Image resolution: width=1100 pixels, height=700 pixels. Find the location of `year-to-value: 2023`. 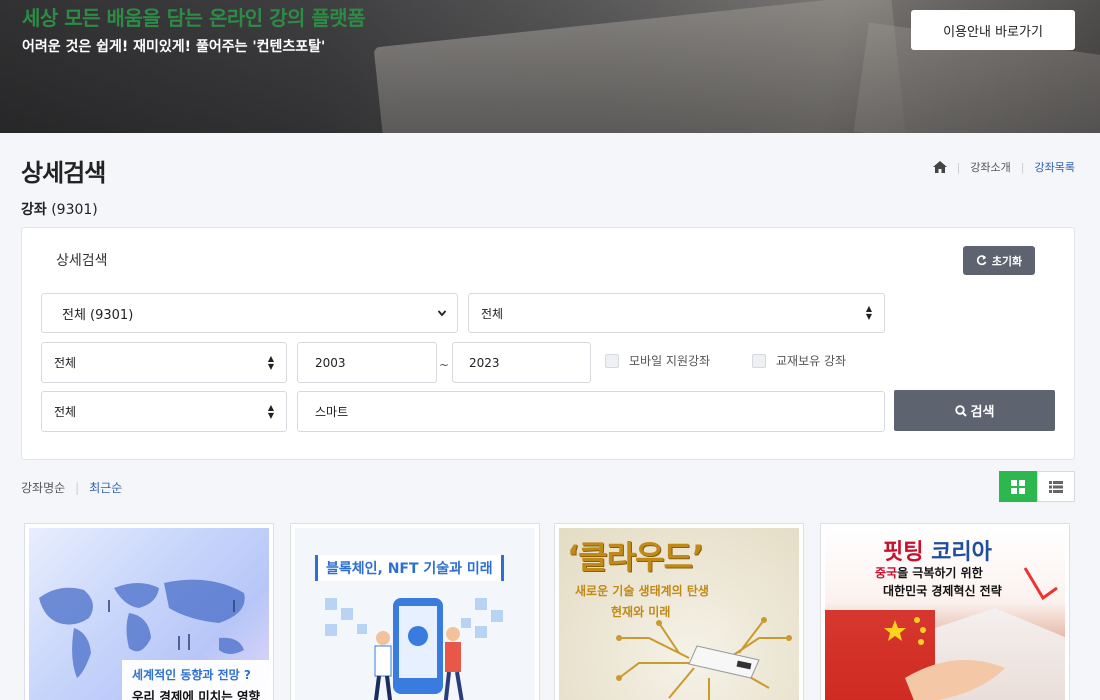

year-to-value: 2023 is located at coordinates (484, 362).